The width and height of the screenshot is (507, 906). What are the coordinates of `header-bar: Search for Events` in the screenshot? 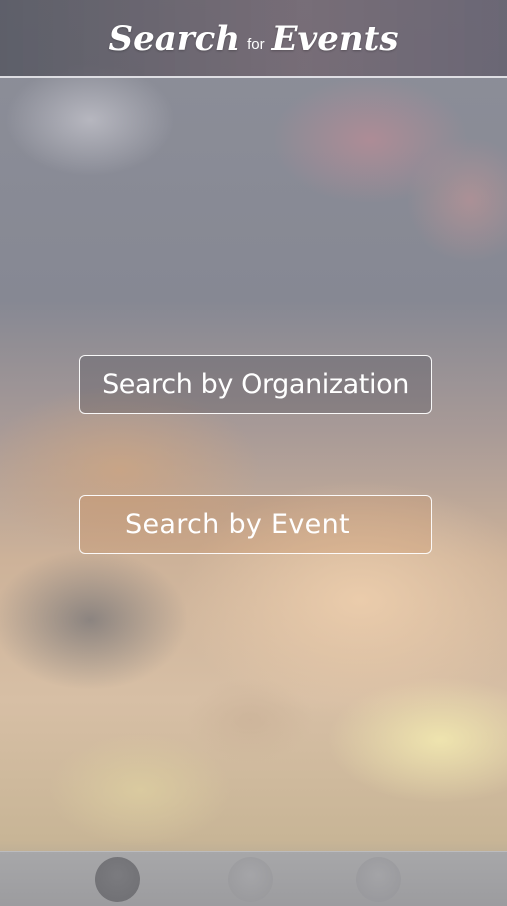 It's located at (253, 39).